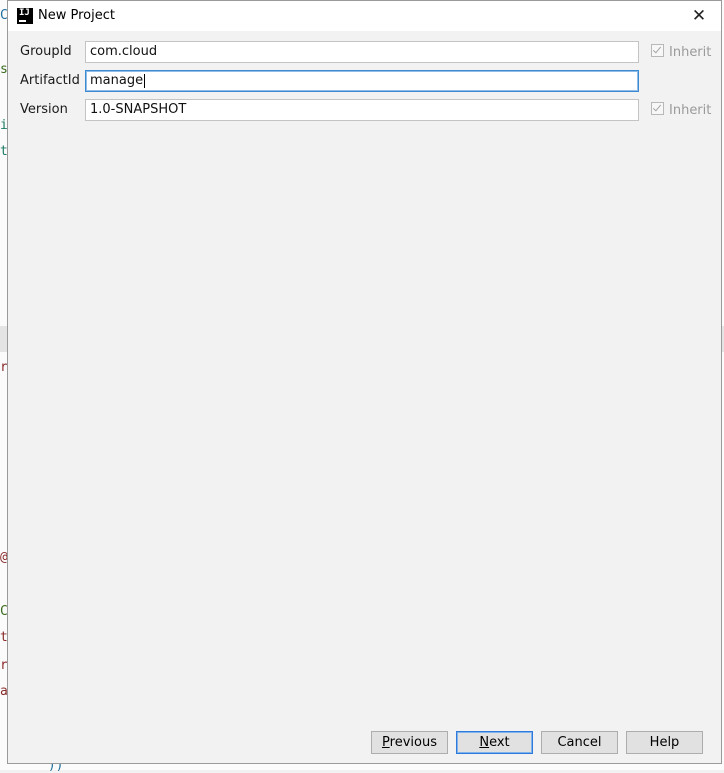  Describe the element at coordinates (46, 51) in the screenshot. I see `groupid-label: GroupId` at that location.